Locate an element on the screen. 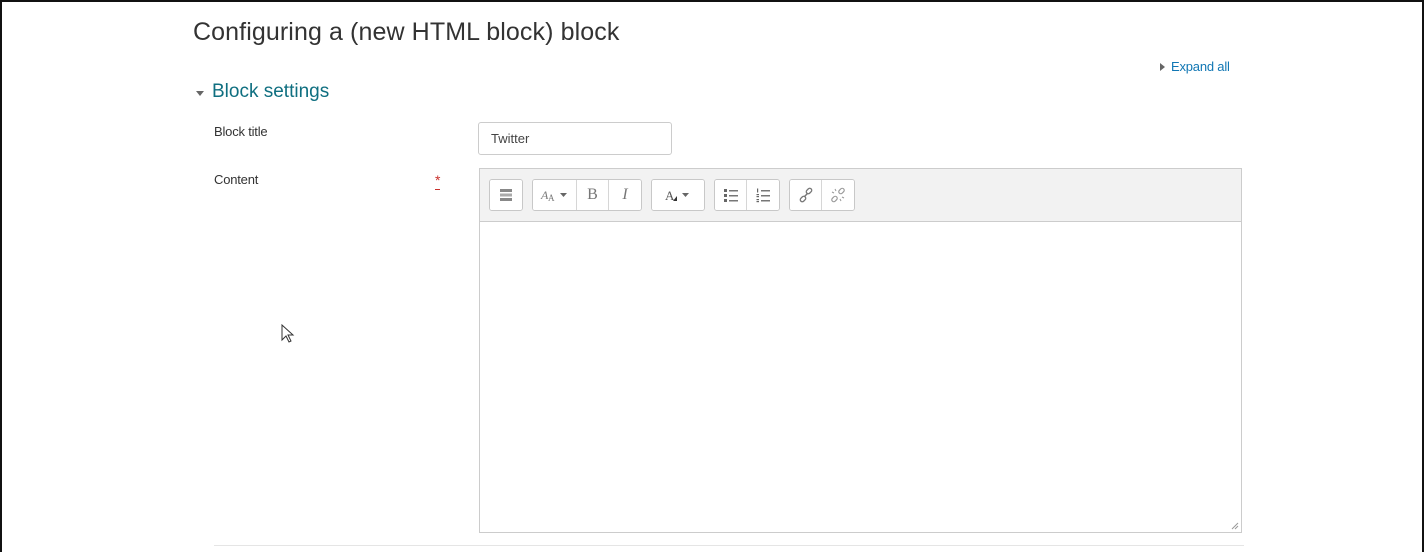 The width and height of the screenshot is (1424, 552). editor-toolbar: A A B I A is located at coordinates (860, 195).